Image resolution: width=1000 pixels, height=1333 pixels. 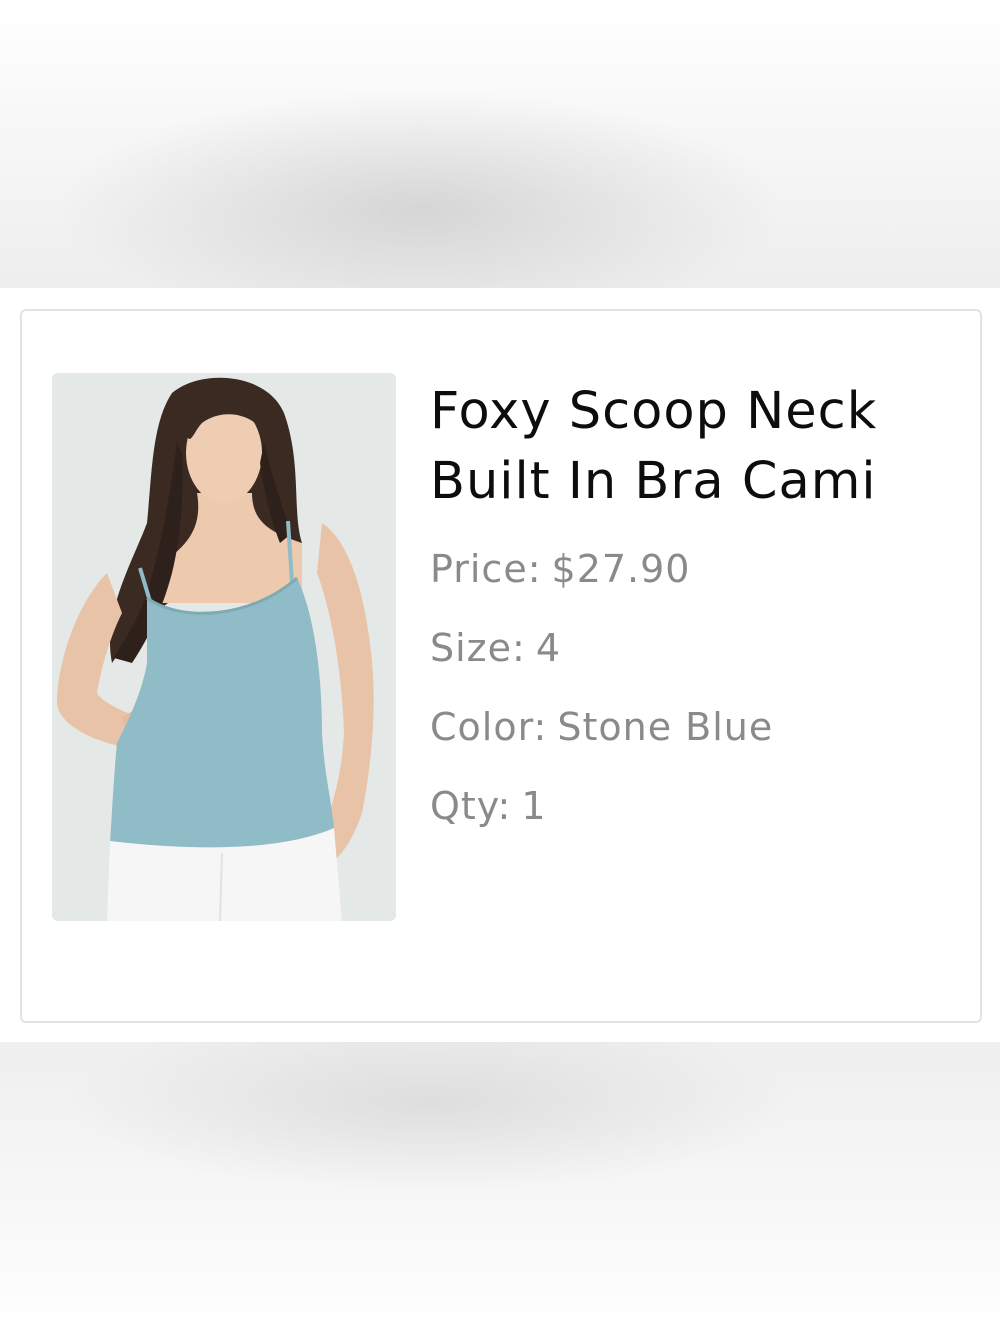 What do you see at coordinates (621, 569) in the screenshot?
I see `price-value: $27.90` at bounding box center [621, 569].